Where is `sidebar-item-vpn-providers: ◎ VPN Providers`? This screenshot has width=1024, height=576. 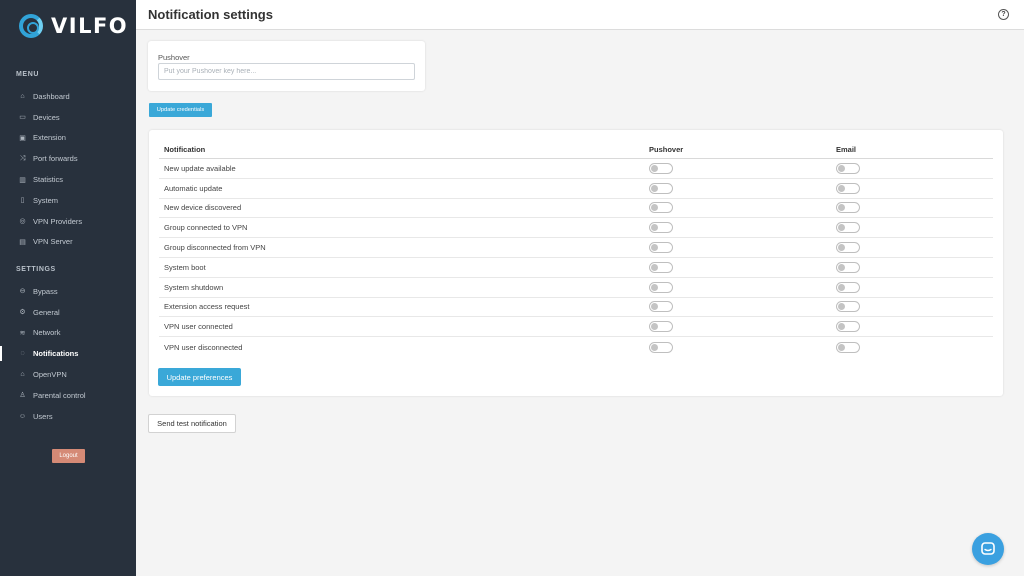 sidebar-item-vpn-providers: ◎ VPN Providers is located at coordinates (68, 221).